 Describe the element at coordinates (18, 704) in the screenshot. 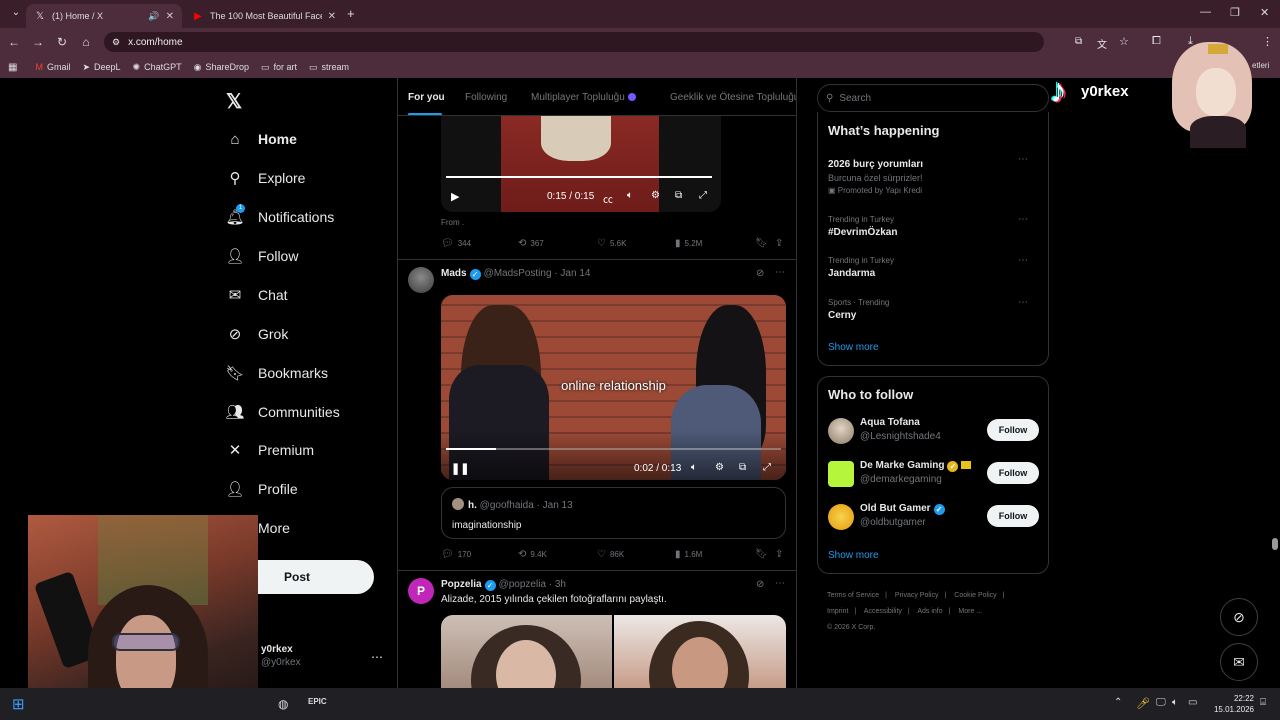

I see `windows-start-icon: ⊞` at that location.